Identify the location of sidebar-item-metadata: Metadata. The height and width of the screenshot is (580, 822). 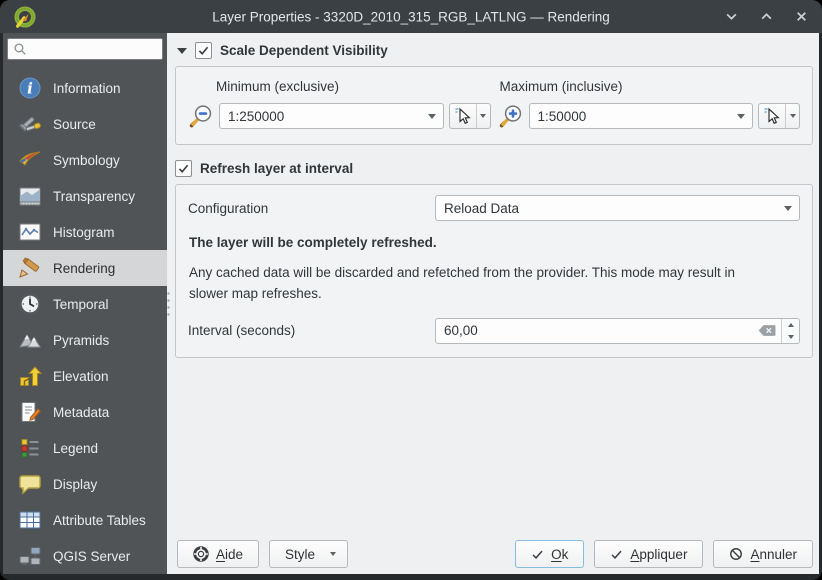
(85, 412).